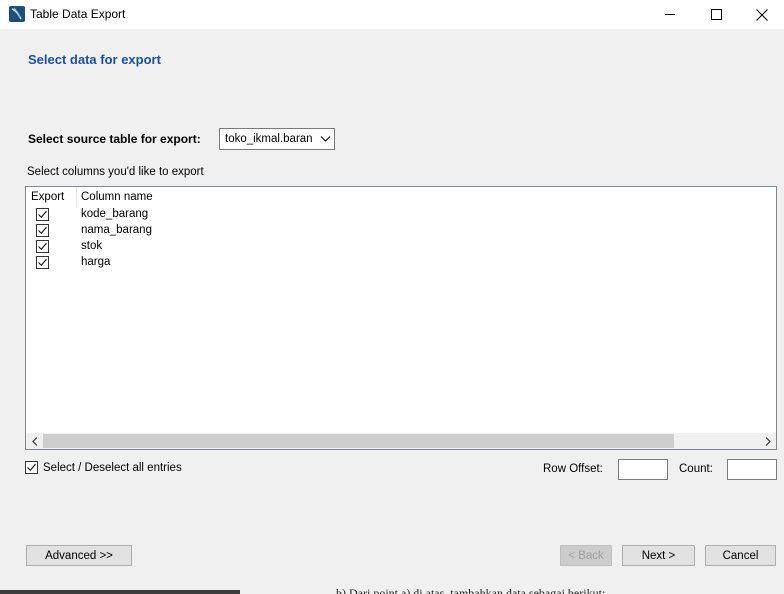 The height and width of the screenshot is (594, 784). Describe the element at coordinates (740, 555) in the screenshot. I see `cancel-button: Cancel` at that location.